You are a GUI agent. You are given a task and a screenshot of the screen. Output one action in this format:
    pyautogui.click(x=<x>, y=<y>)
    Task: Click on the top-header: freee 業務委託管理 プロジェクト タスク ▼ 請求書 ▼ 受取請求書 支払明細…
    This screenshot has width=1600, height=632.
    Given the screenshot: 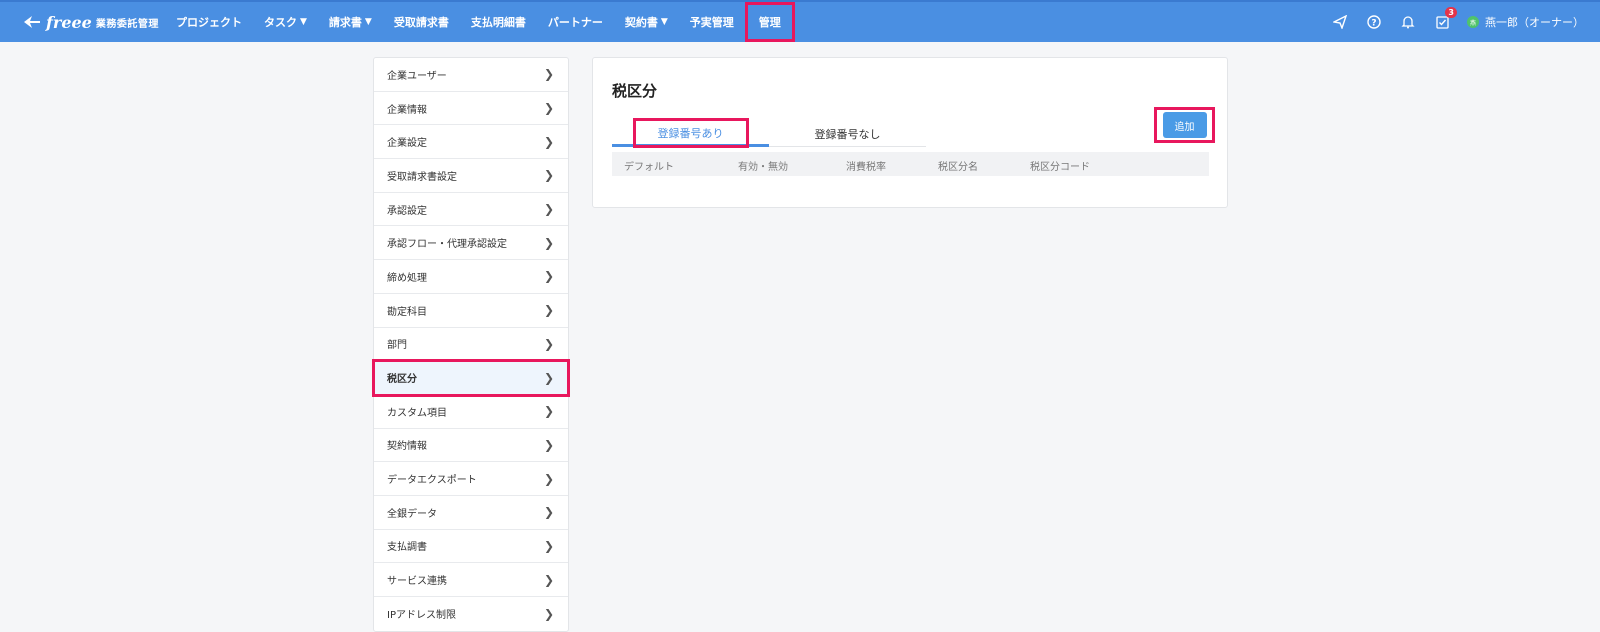 What is the action you would take?
    pyautogui.click(x=800, y=21)
    